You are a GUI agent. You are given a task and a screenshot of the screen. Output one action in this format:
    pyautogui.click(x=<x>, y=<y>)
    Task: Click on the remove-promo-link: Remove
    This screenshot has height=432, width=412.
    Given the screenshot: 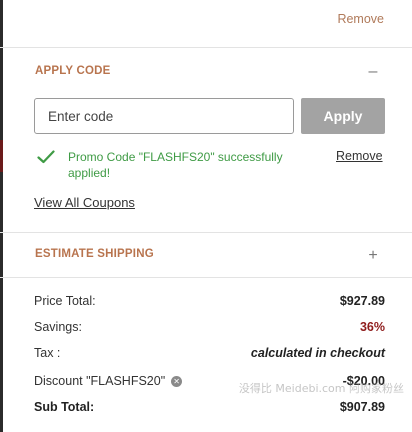 What is the action you would take?
    pyautogui.click(x=359, y=156)
    